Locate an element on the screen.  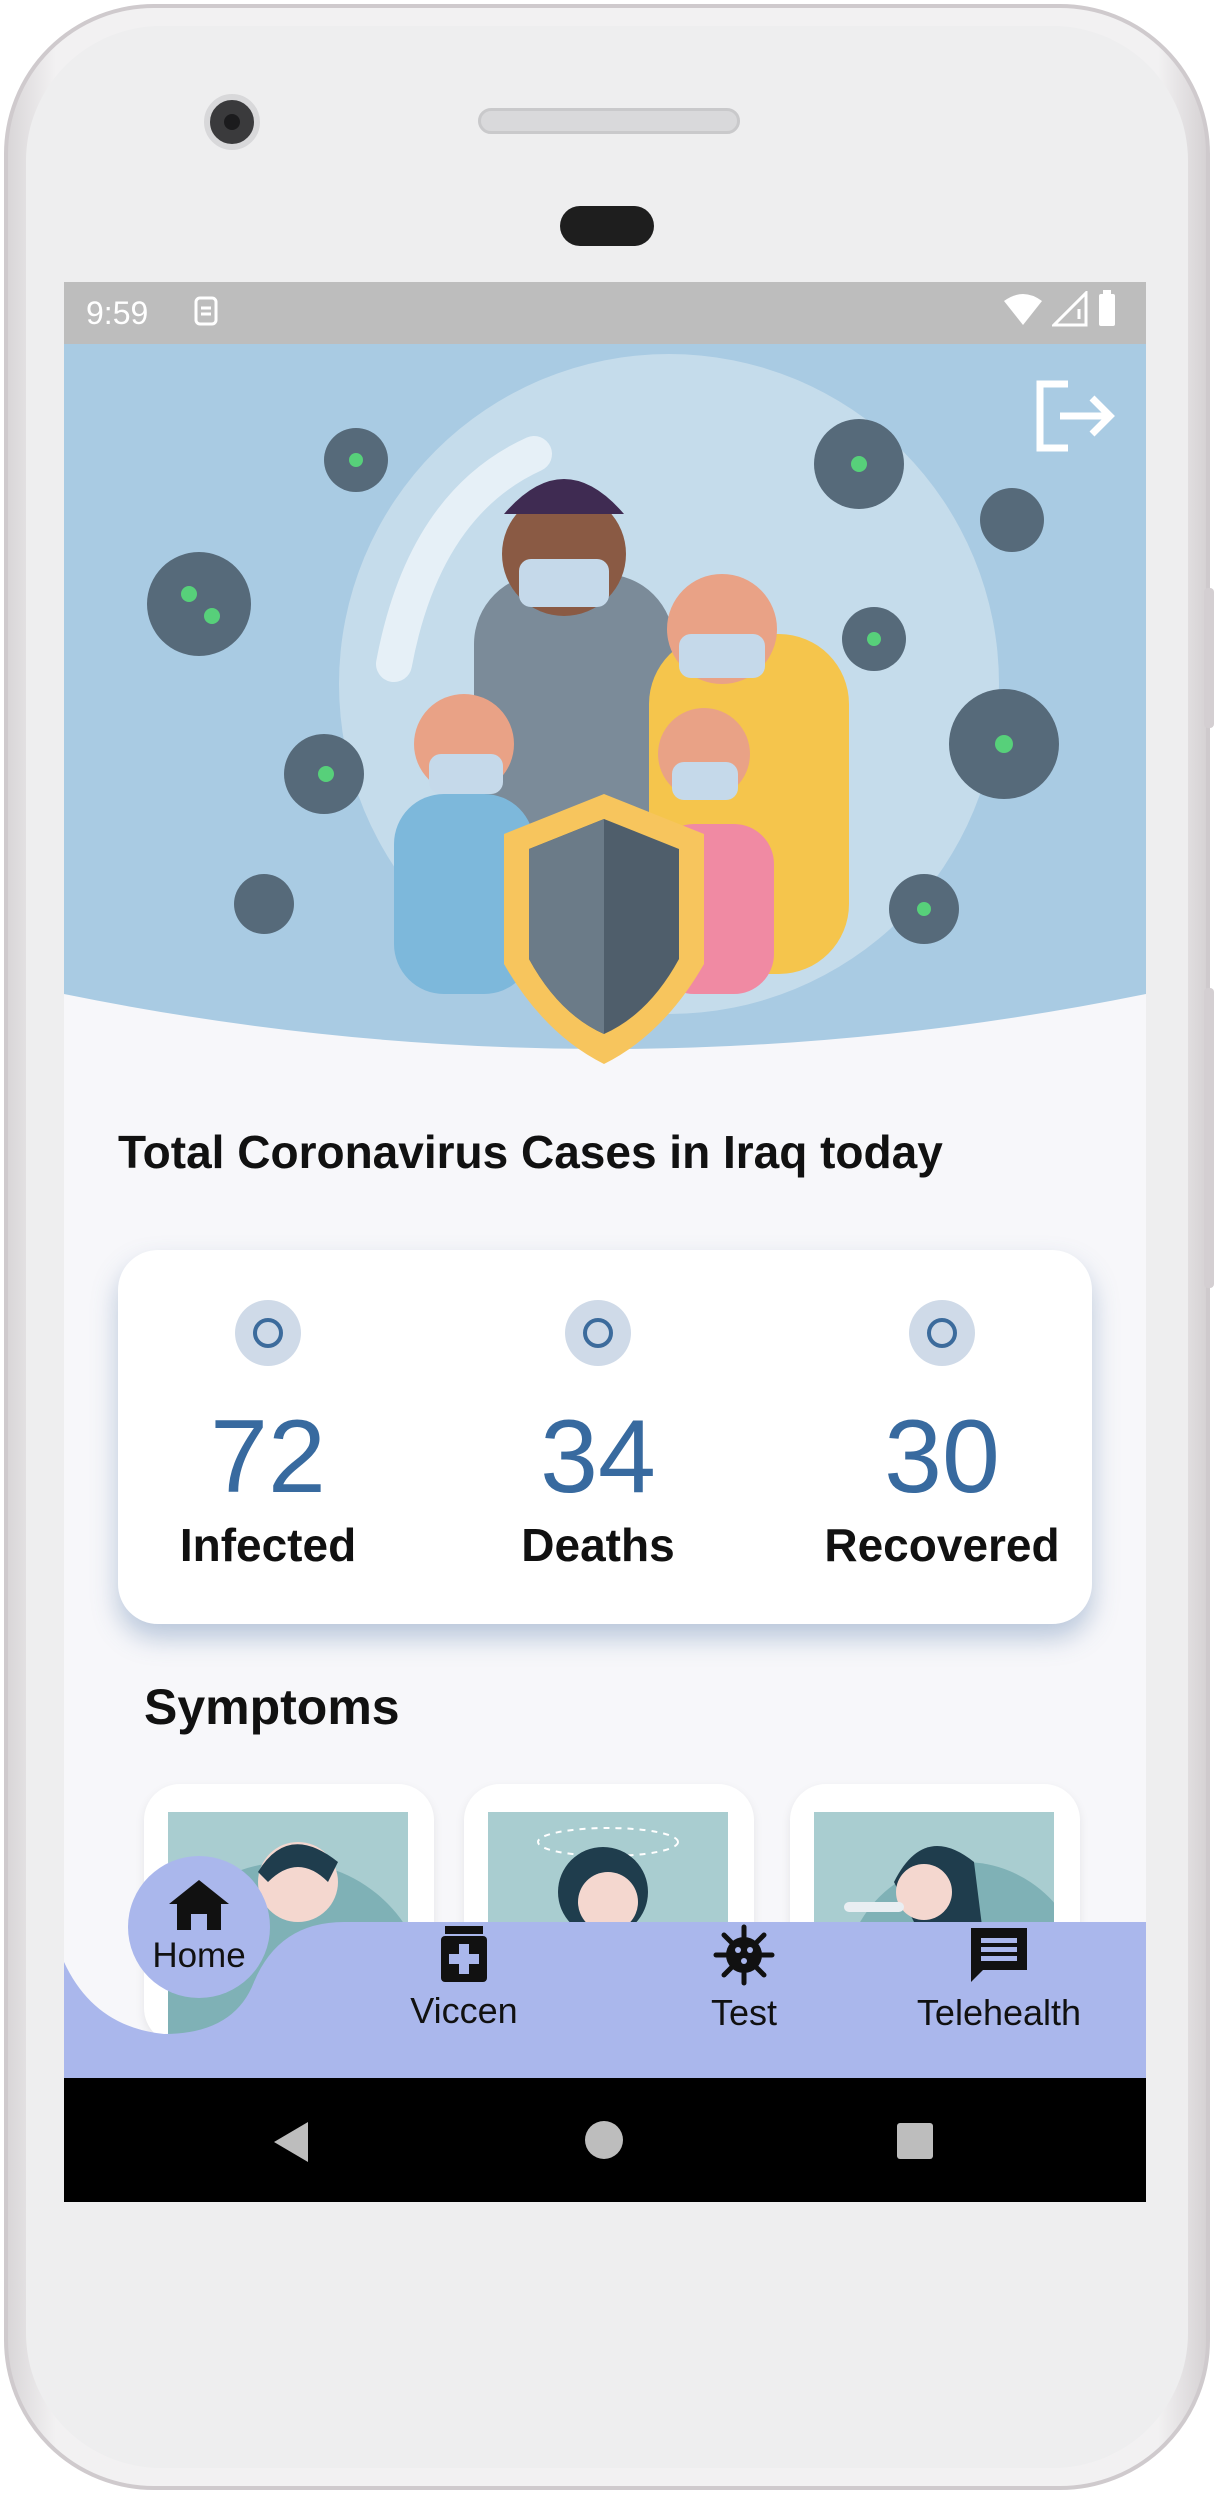
home-circle-icon is located at coordinates (604, 2140).